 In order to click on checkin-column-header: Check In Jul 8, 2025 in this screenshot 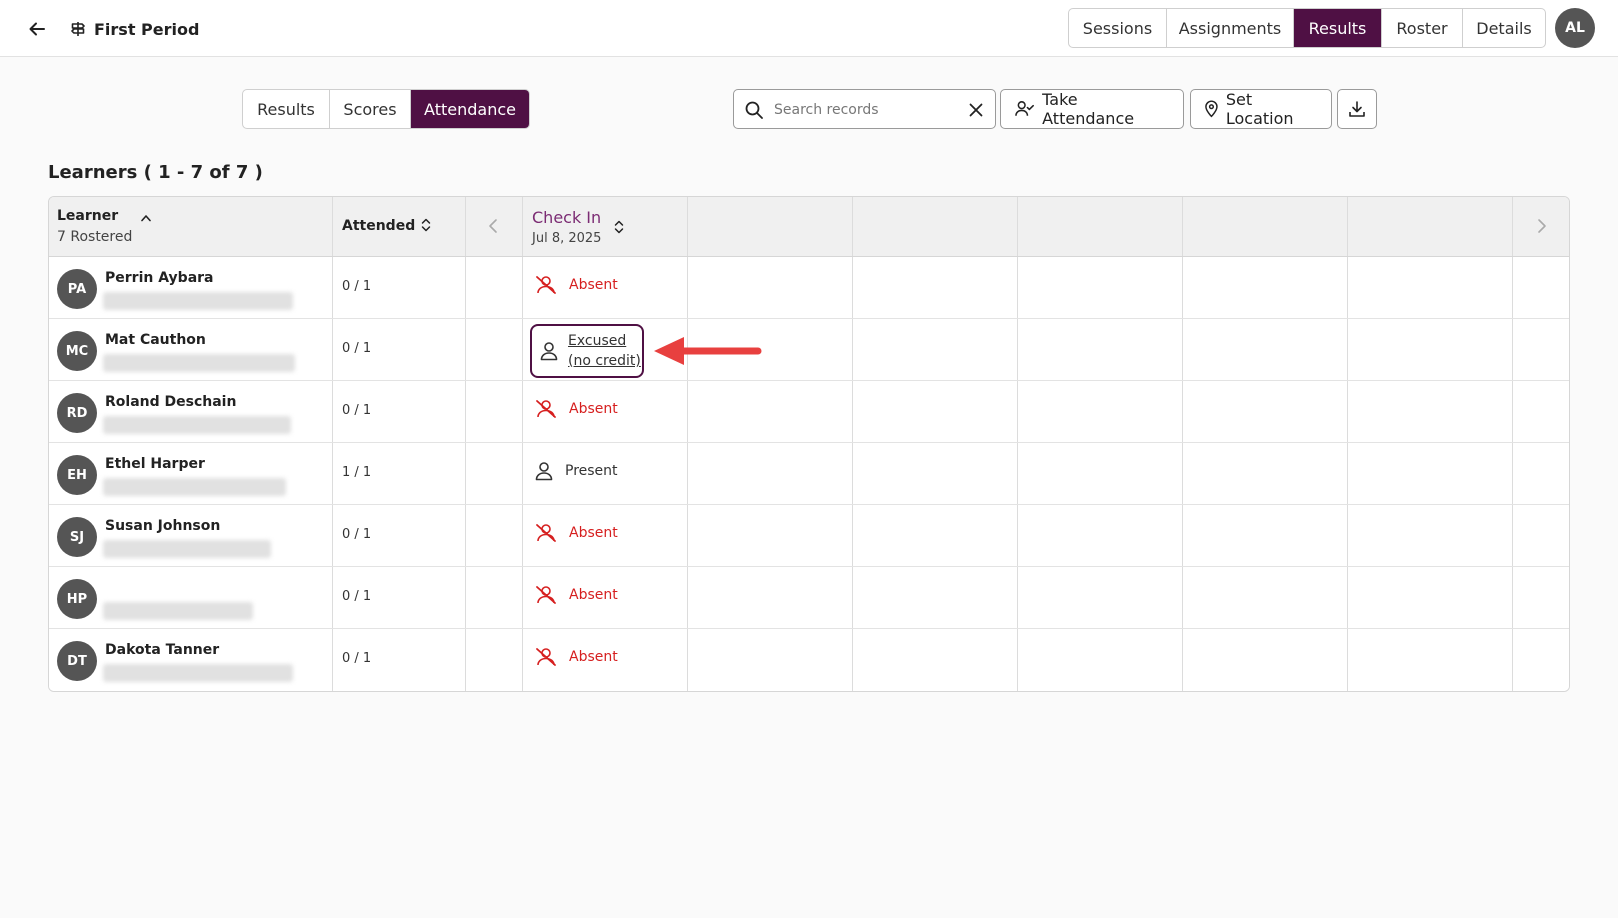, I will do `click(605, 226)`.